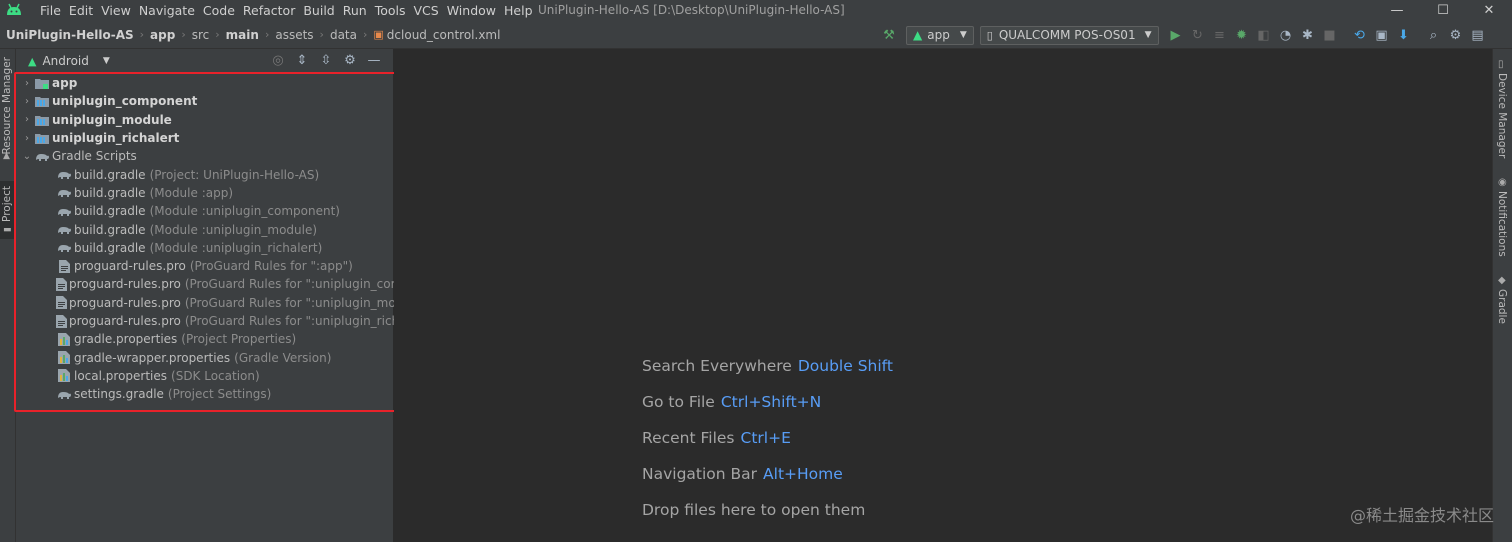  I want to click on hint-shortcut: Ctrl+E, so click(765, 438).